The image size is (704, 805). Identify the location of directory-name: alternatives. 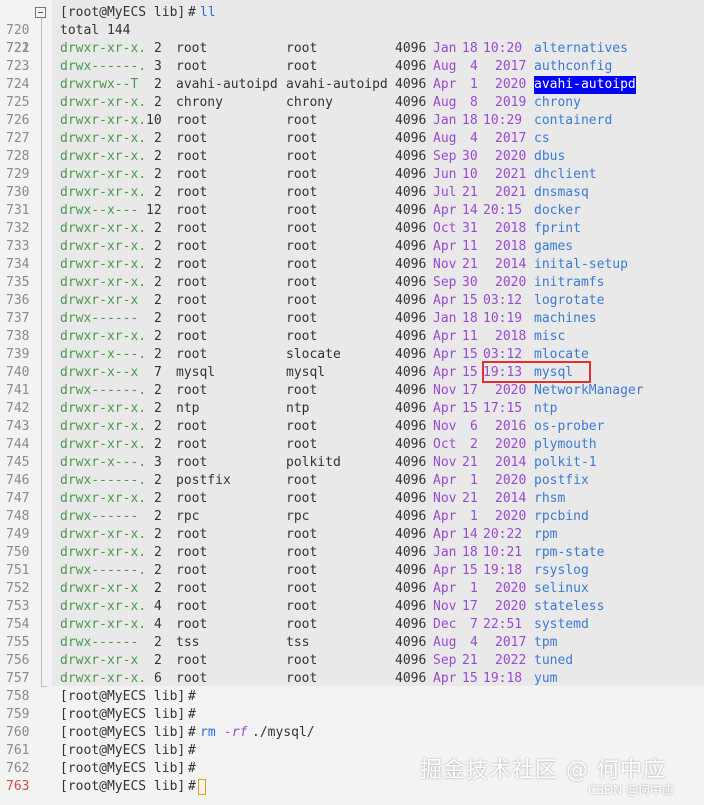
(581, 48).